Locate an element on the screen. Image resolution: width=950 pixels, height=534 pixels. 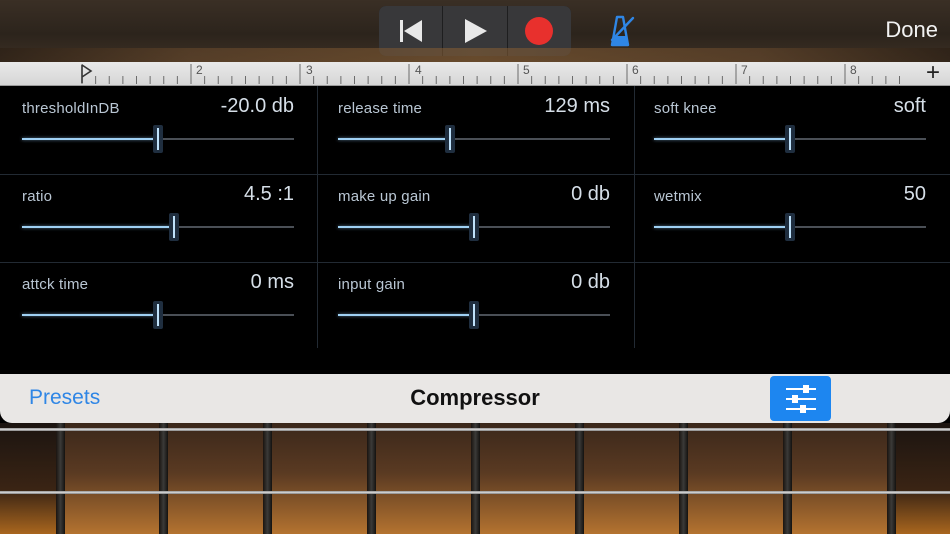
param-wetmix: wetmix 50 is located at coordinates (790, 218).